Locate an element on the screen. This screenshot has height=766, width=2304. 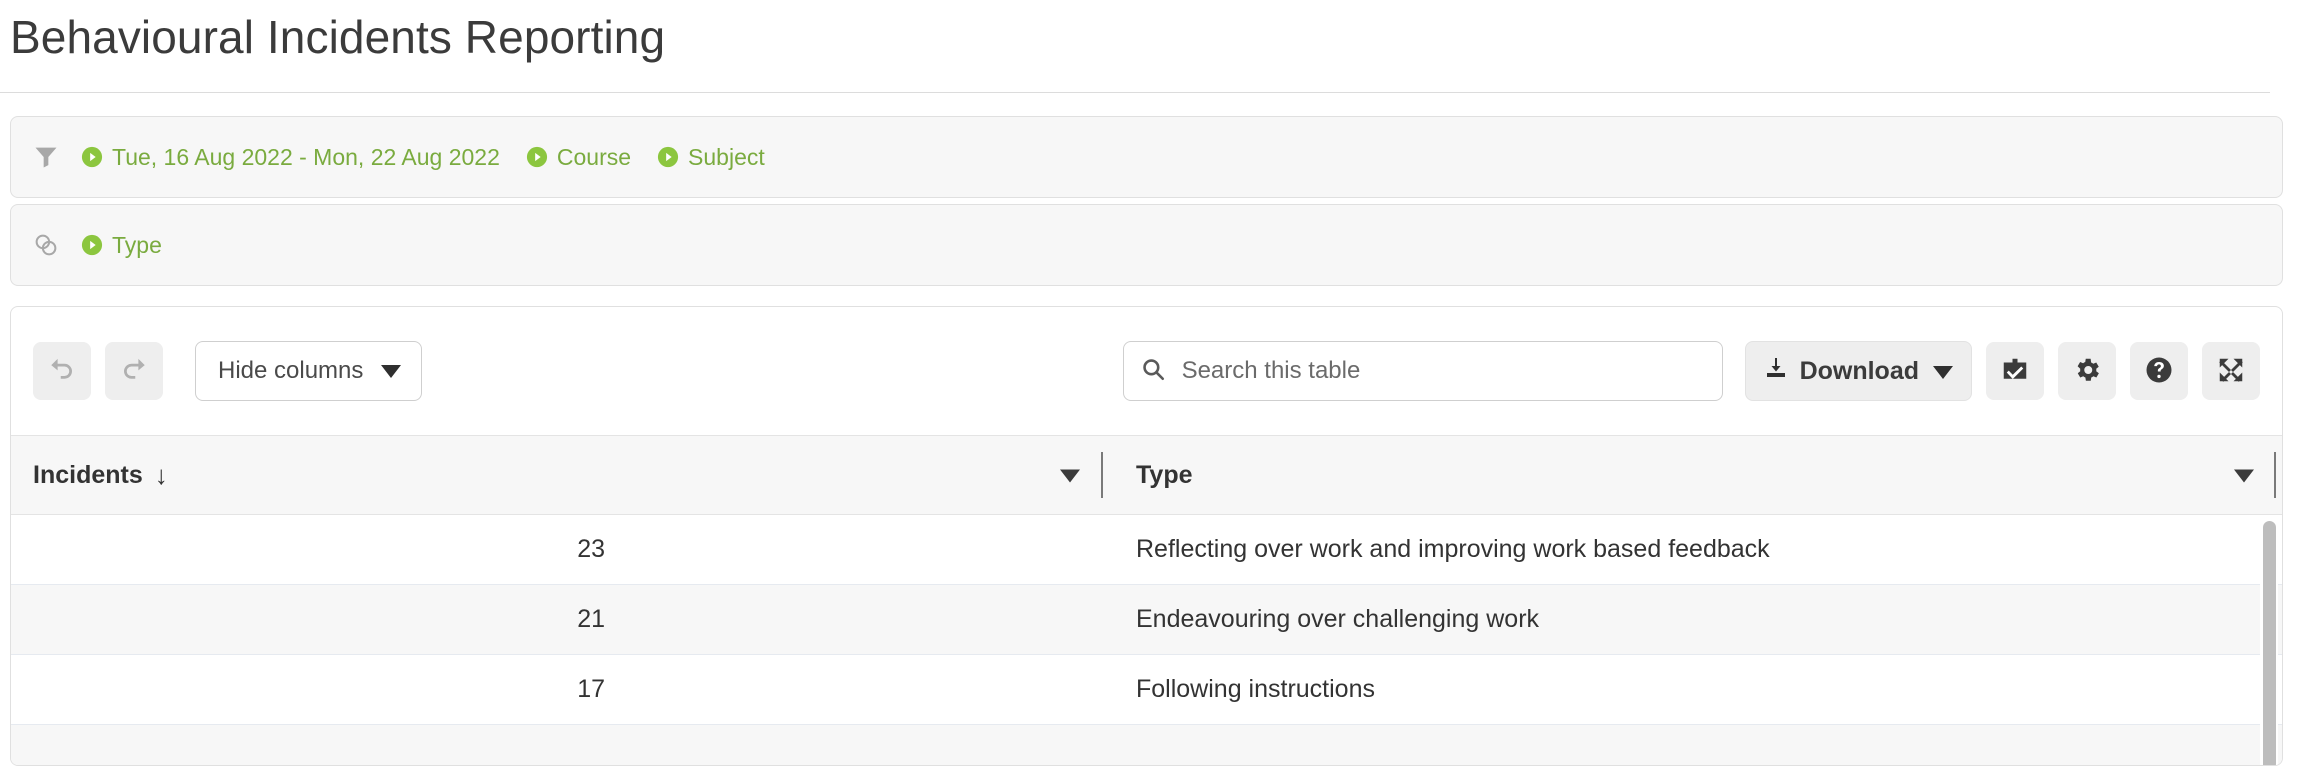
fullscreen-button is located at coordinates (2231, 371).